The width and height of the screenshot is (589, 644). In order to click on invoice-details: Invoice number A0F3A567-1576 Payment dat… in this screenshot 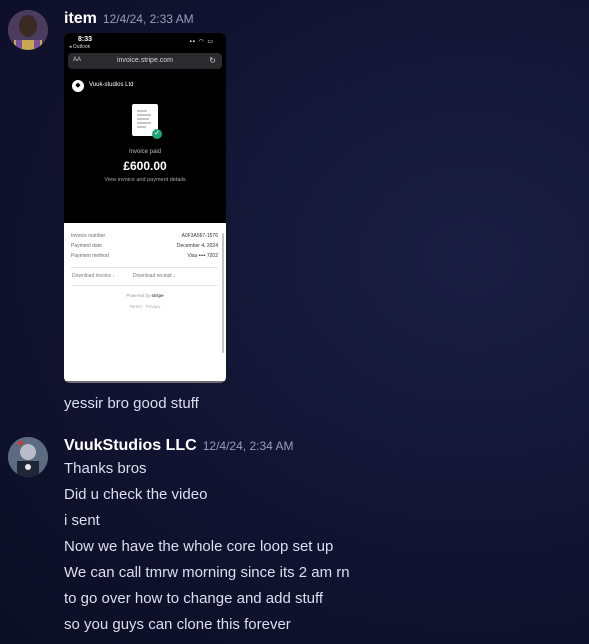, I will do `click(145, 302)`.